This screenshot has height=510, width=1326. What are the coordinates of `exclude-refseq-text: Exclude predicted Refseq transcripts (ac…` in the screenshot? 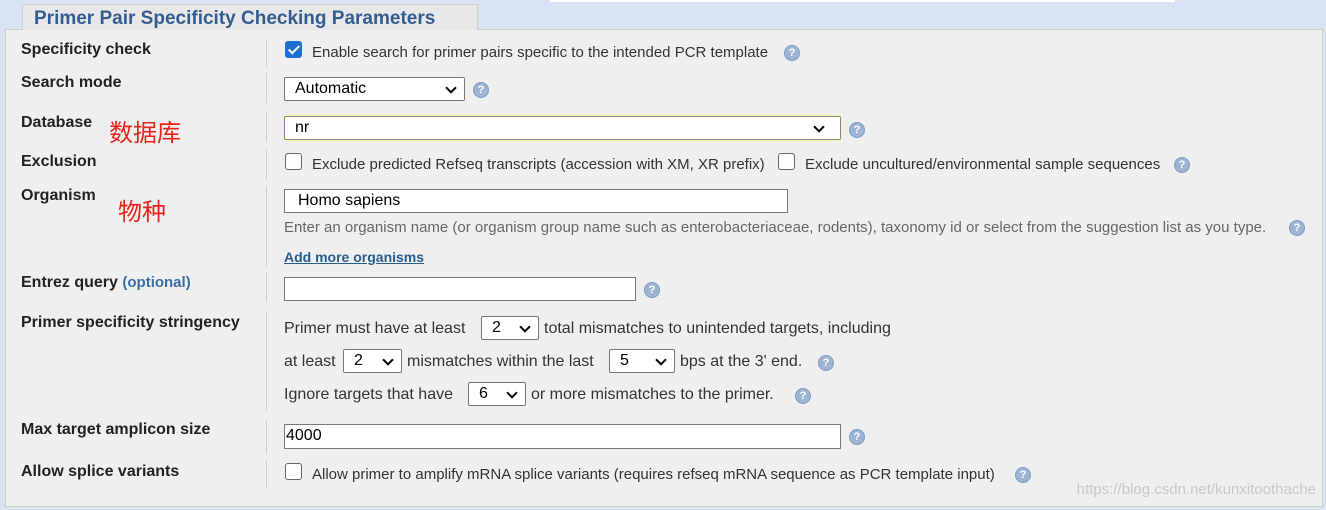 It's located at (538, 164).